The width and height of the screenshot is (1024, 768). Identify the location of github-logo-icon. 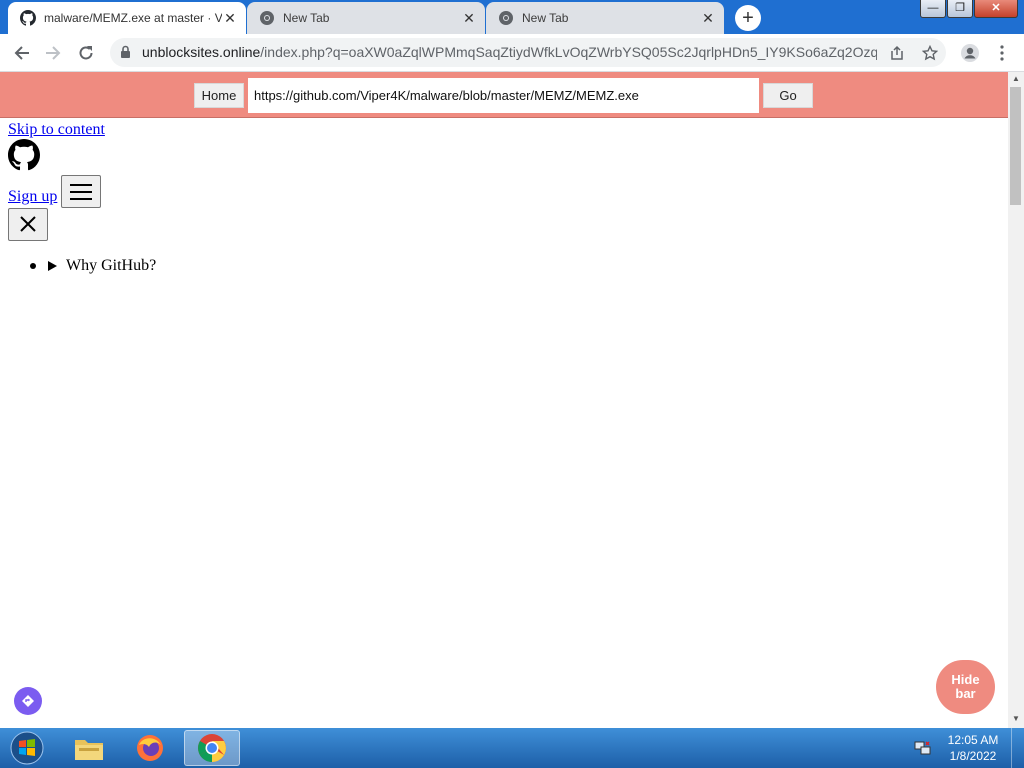
(24, 155).